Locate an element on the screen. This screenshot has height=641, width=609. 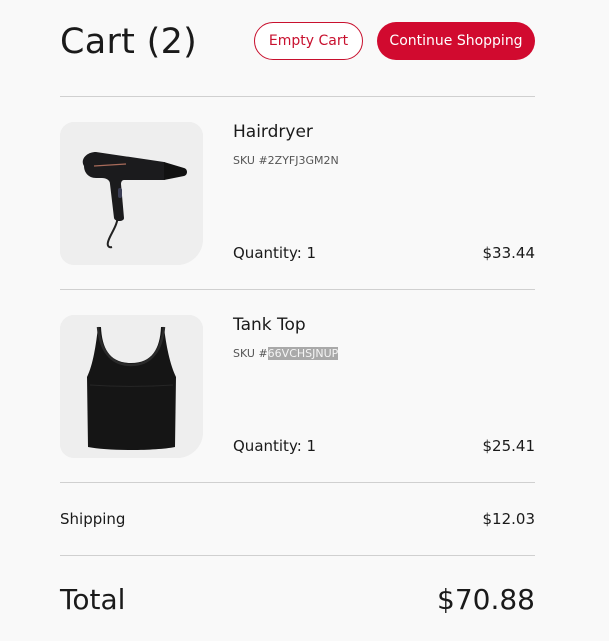
tank-top-image is located at coordinates (131, 386).